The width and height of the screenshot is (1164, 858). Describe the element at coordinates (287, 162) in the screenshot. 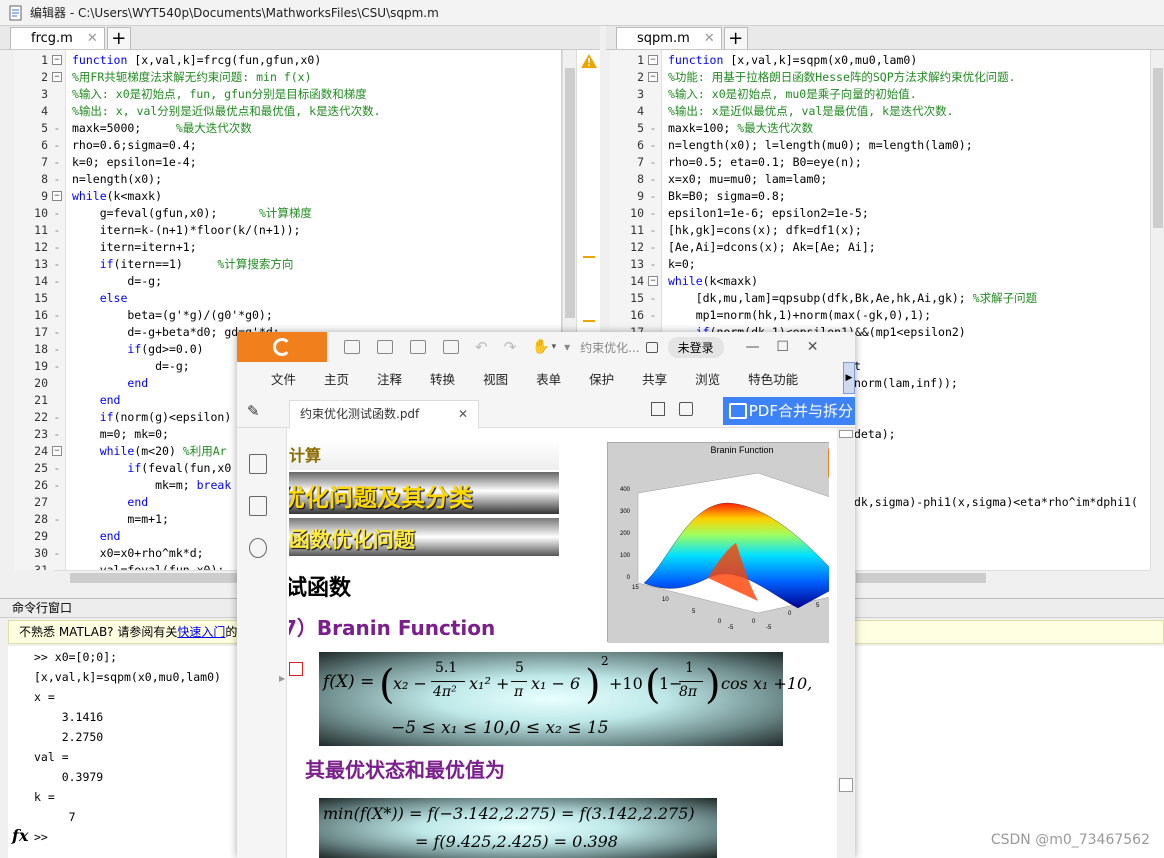

I see `code-line: 7- k=0; epsilon=1e-4;` at that location.